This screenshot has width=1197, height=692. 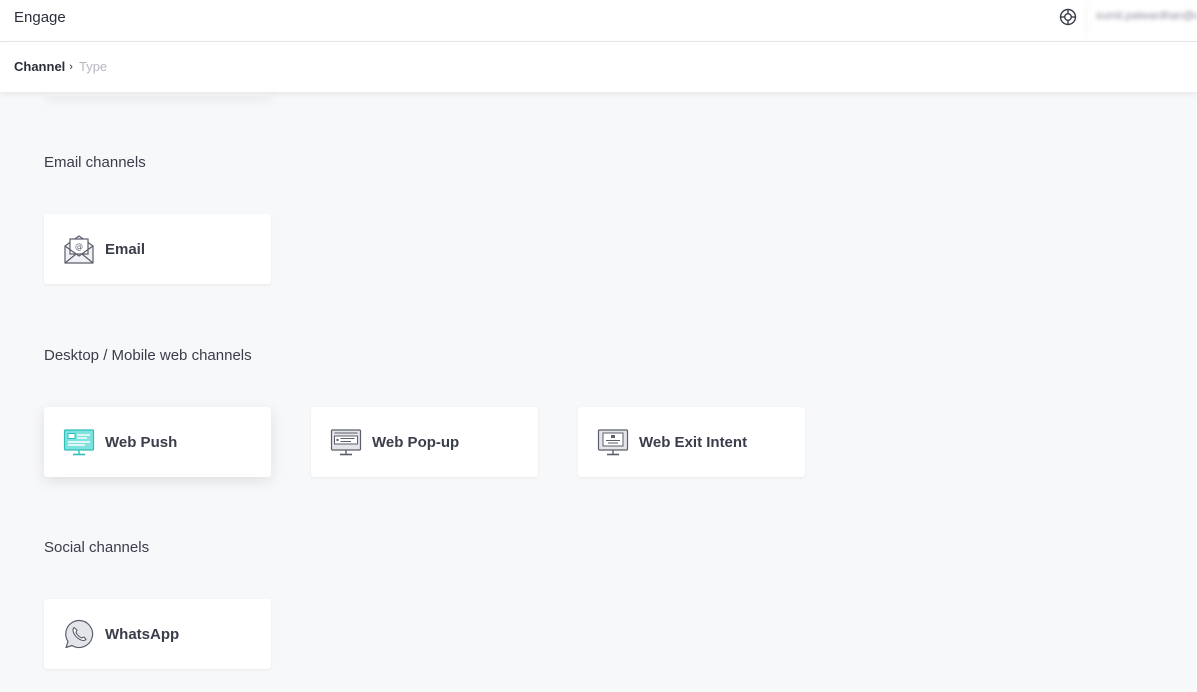 I want to click on channel-card-label: Web Push, so click(x=141, y=442).